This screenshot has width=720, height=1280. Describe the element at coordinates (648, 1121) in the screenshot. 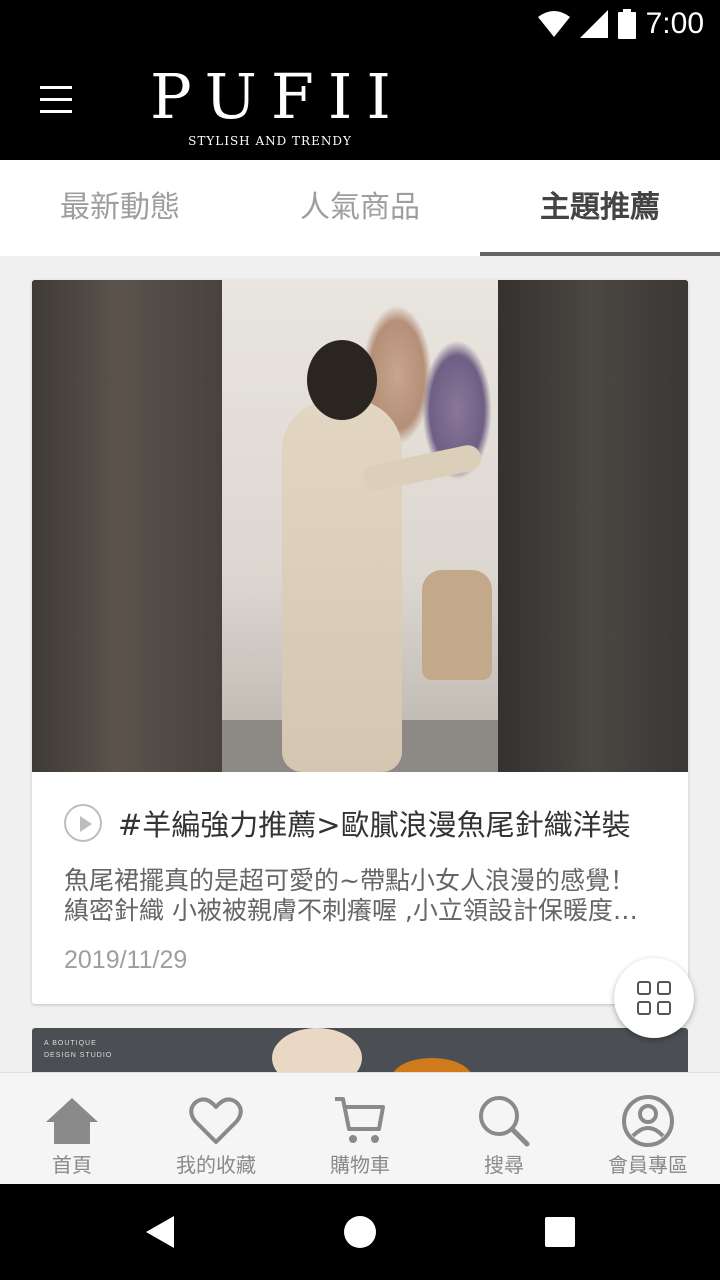

I see `account-icon` at that location.